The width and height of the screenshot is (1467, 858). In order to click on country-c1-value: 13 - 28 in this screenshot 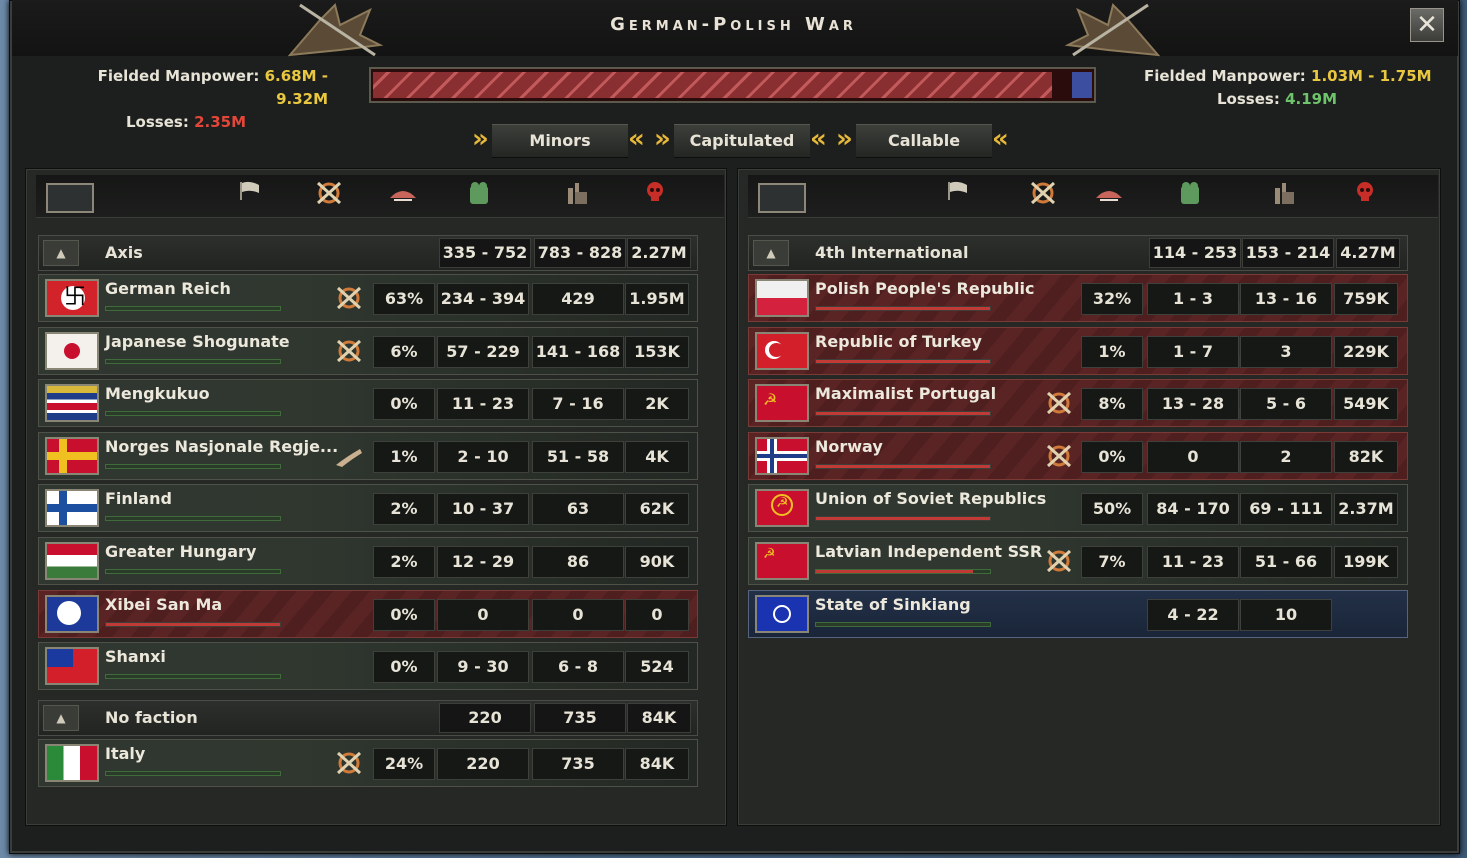, I will do `click(1193, 404)`.